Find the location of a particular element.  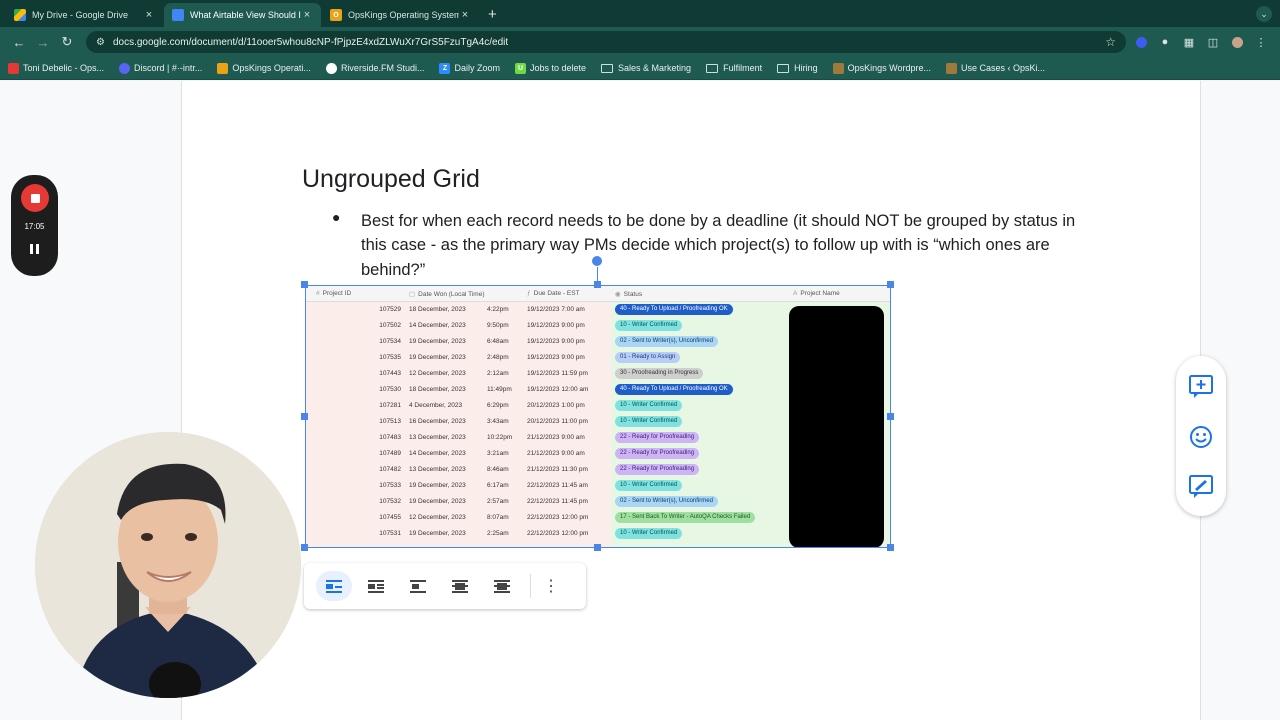

tab-opskings-os: O OpsKings Operating System × is located at coordinates (400, 15).